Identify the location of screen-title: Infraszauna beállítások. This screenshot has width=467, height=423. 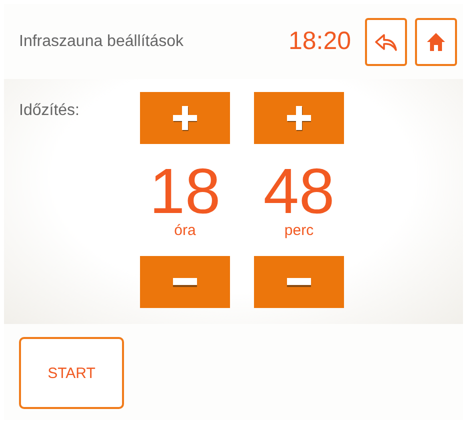
(102, 42).